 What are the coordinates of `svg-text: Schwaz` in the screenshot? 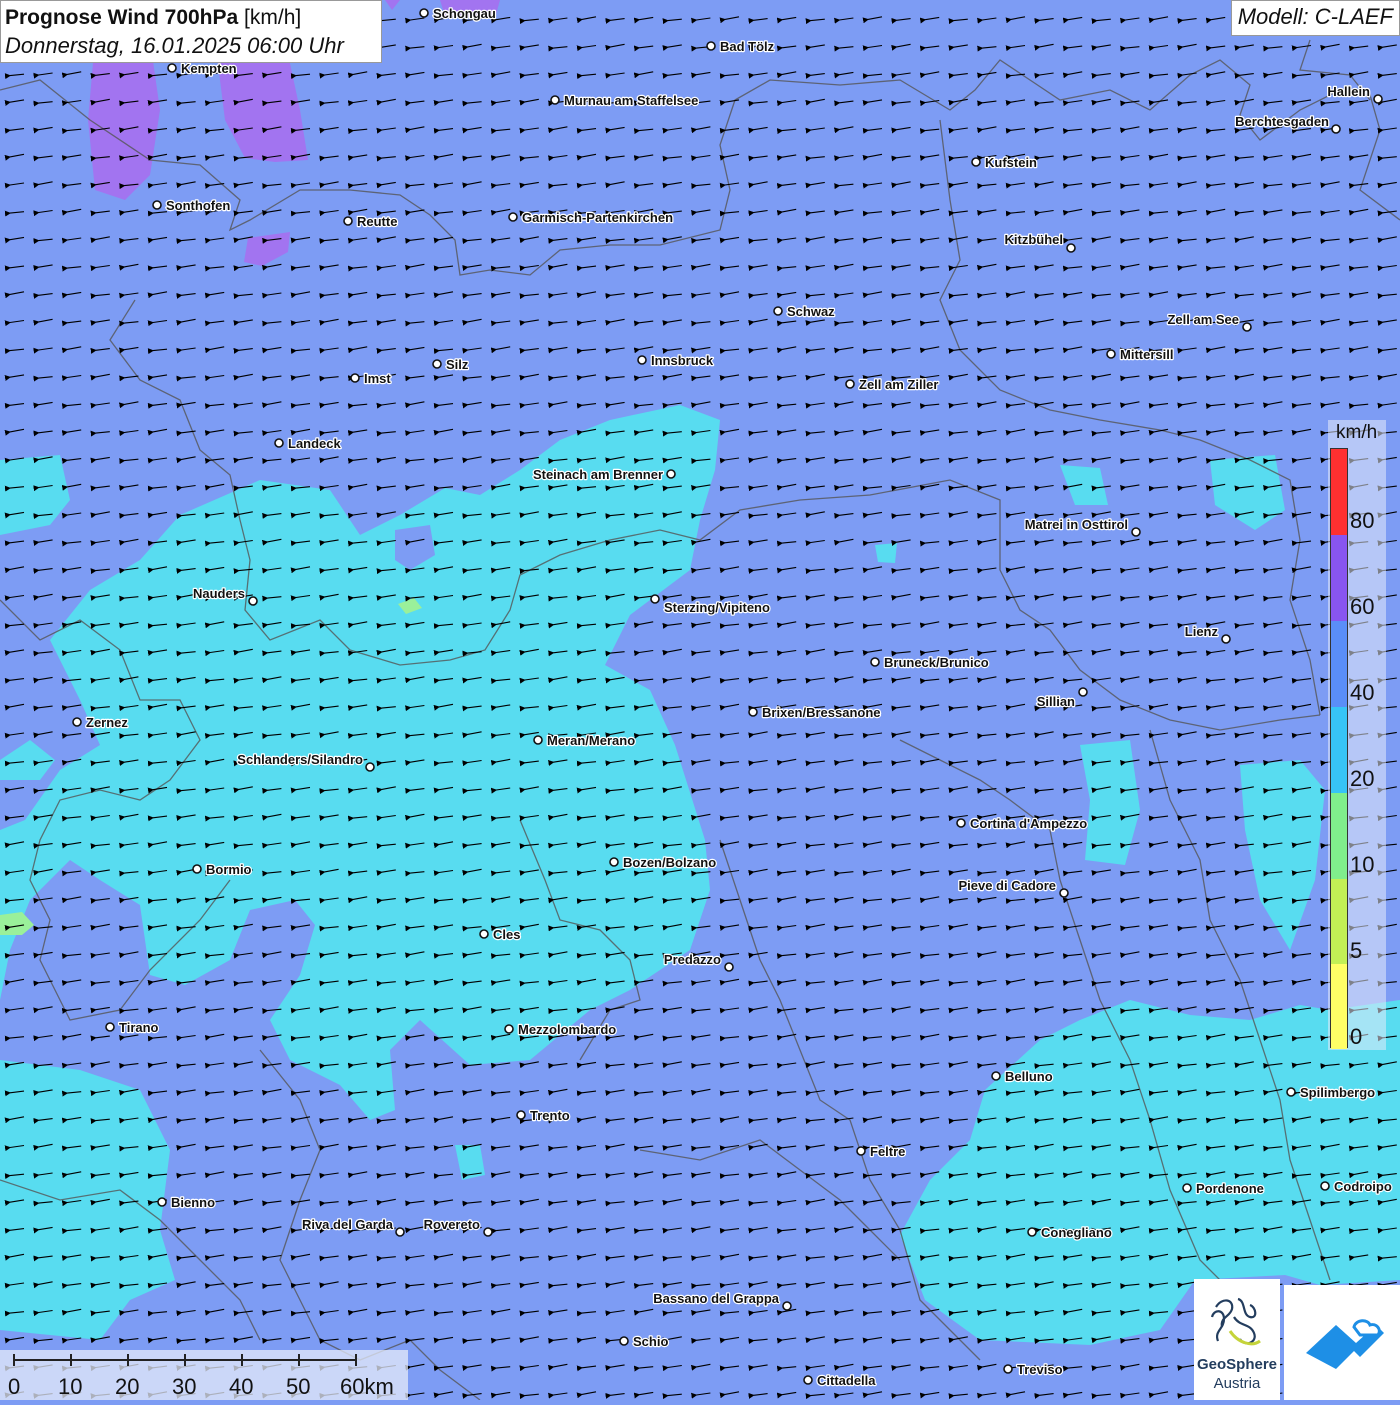 It's located at (811, 311).